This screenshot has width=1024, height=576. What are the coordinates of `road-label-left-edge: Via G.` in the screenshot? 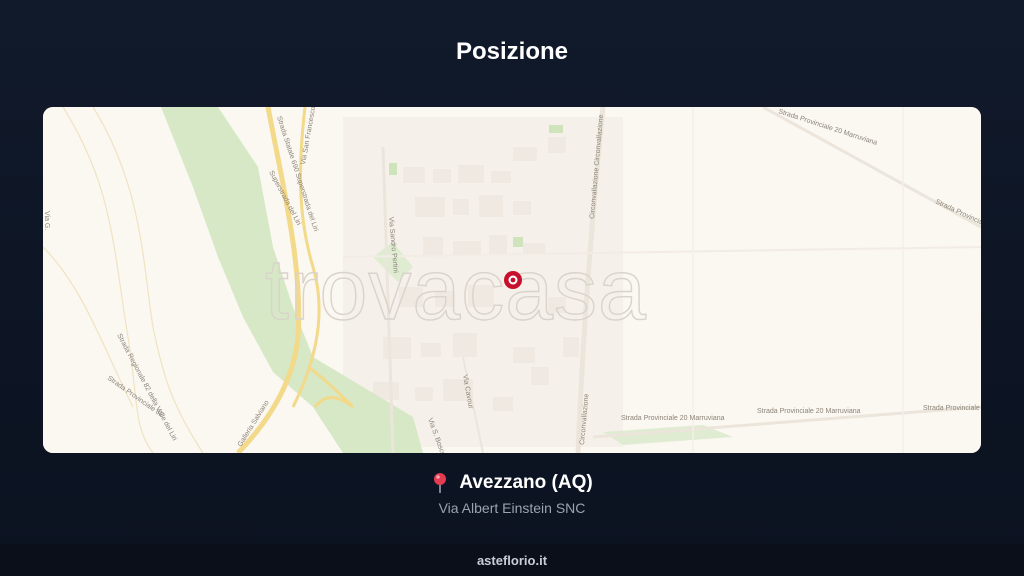 It's located at (46, 220).